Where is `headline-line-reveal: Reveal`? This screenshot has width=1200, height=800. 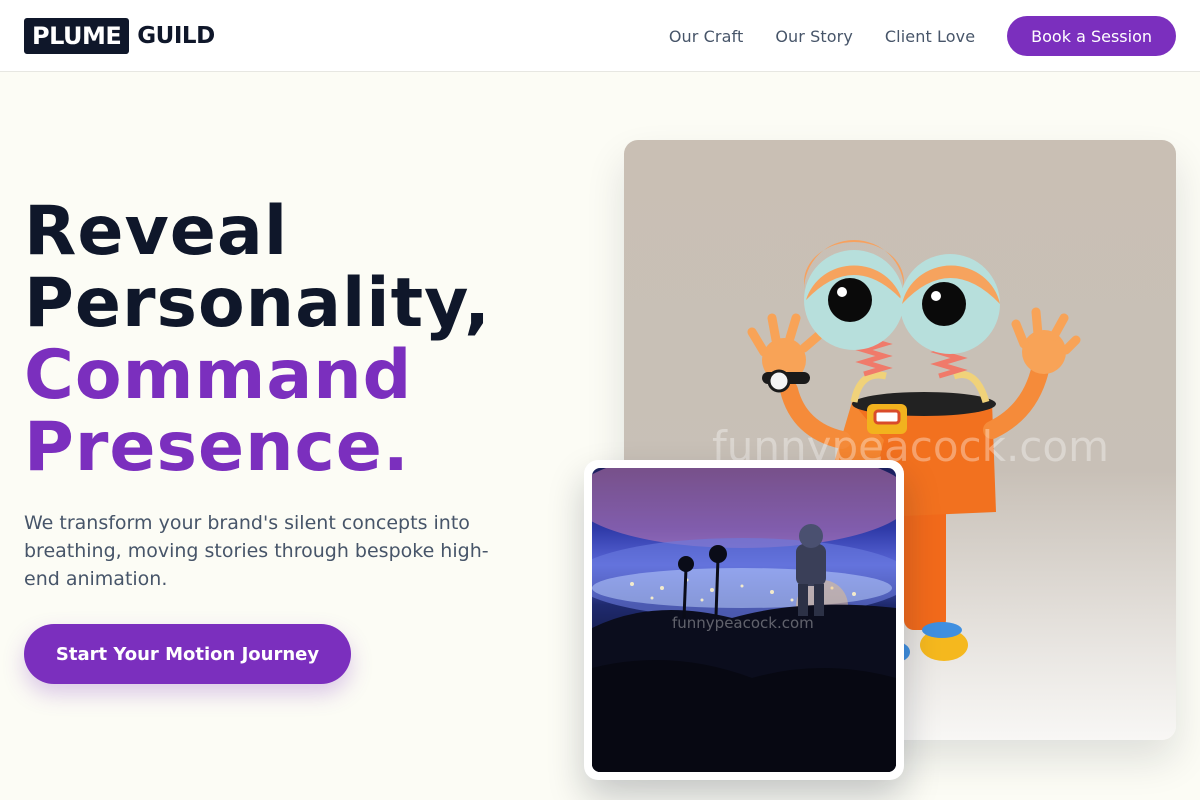
headline-line-reveal: Reveal is located at coordinates (156, 231).